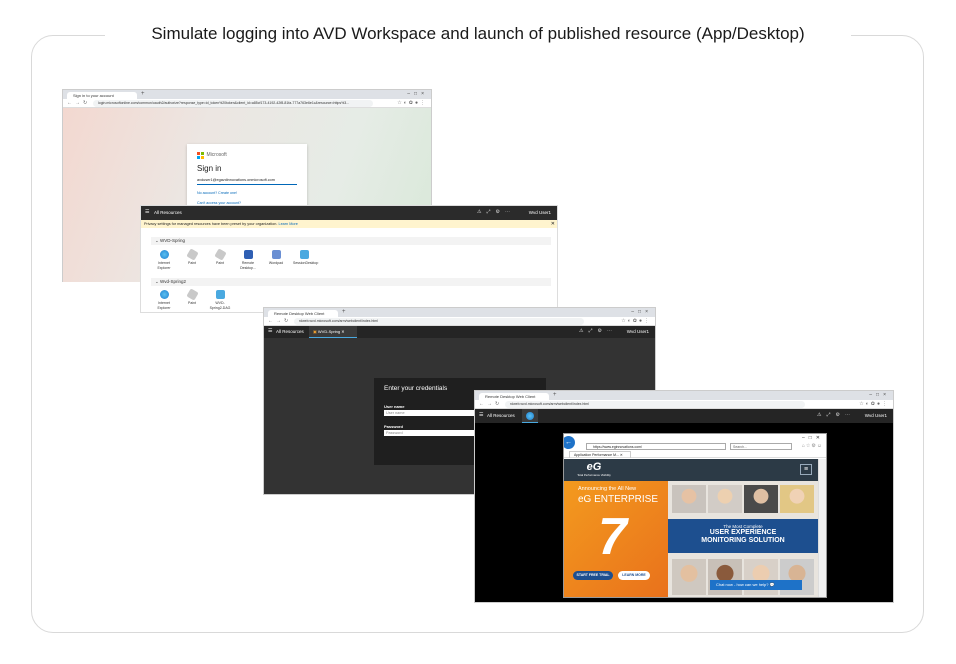  What do you see at coordinates (695, 454) in the screenshot?
I see `ie-tab-row: Application Performance M... ✕` at bounding box center [695, 454].